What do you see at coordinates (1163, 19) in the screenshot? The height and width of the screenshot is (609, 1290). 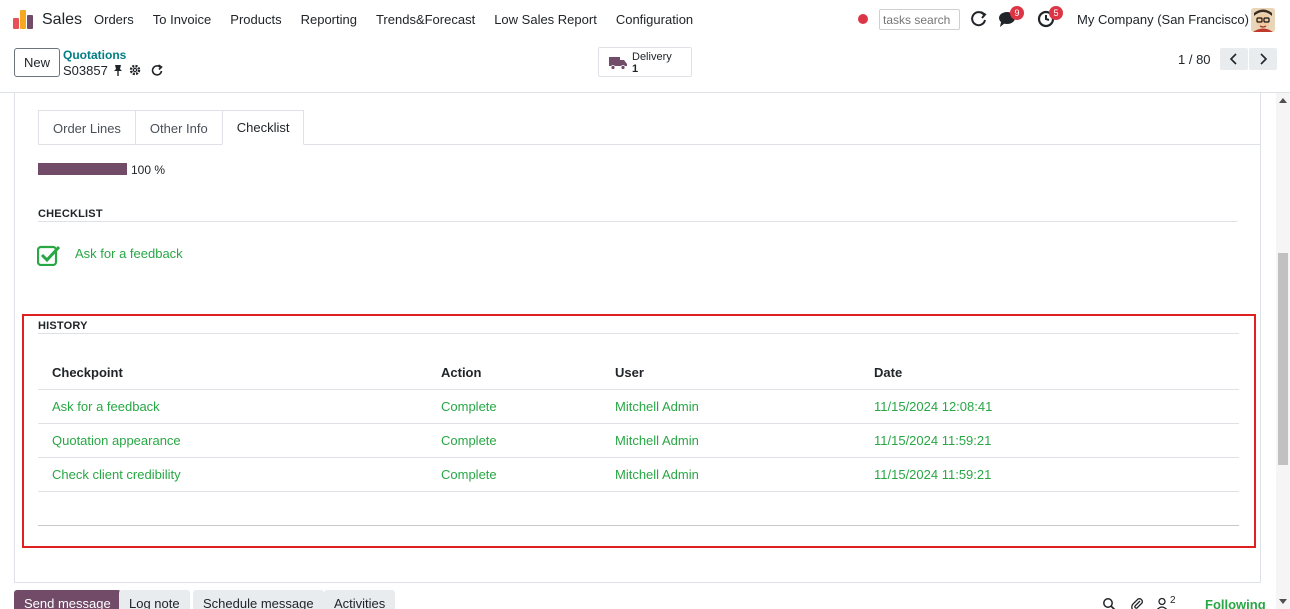 I see `company-switcher: My Company (San Francisco)` at bounding box center [1163, 19].